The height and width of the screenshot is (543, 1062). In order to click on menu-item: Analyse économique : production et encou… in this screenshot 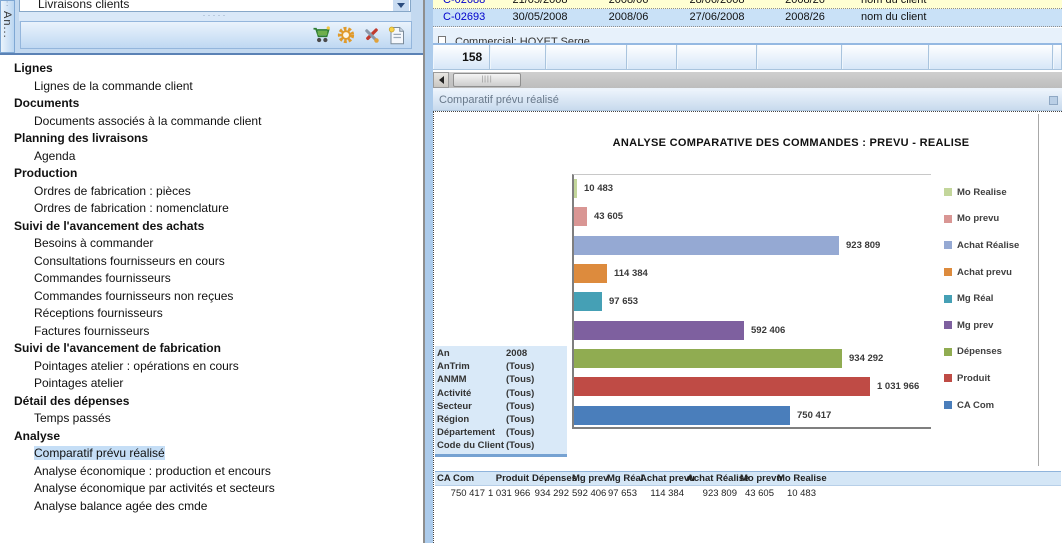, I will do `click(211, 472)`.